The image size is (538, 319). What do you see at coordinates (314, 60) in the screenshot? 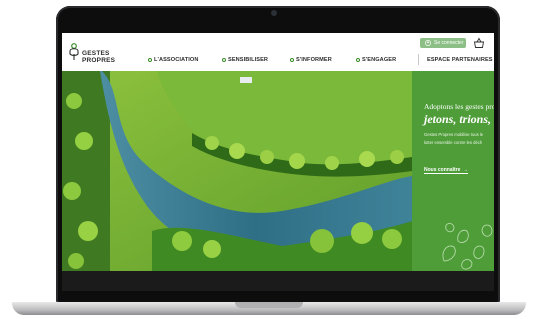
I see `nav-label: S'INFORMER` at bounding box center [314, 60].